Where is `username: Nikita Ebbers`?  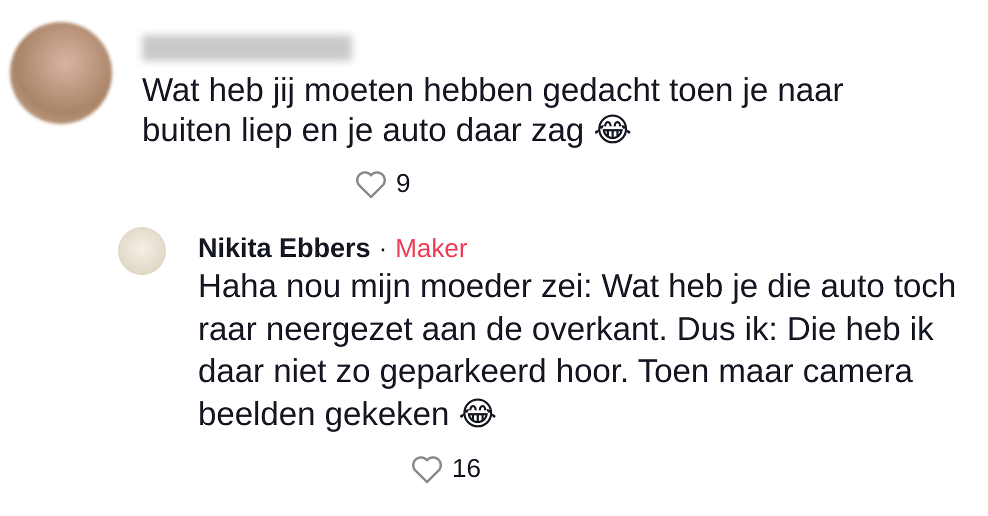 username: Nikita Ebbers is located at coordinates (284, 248).